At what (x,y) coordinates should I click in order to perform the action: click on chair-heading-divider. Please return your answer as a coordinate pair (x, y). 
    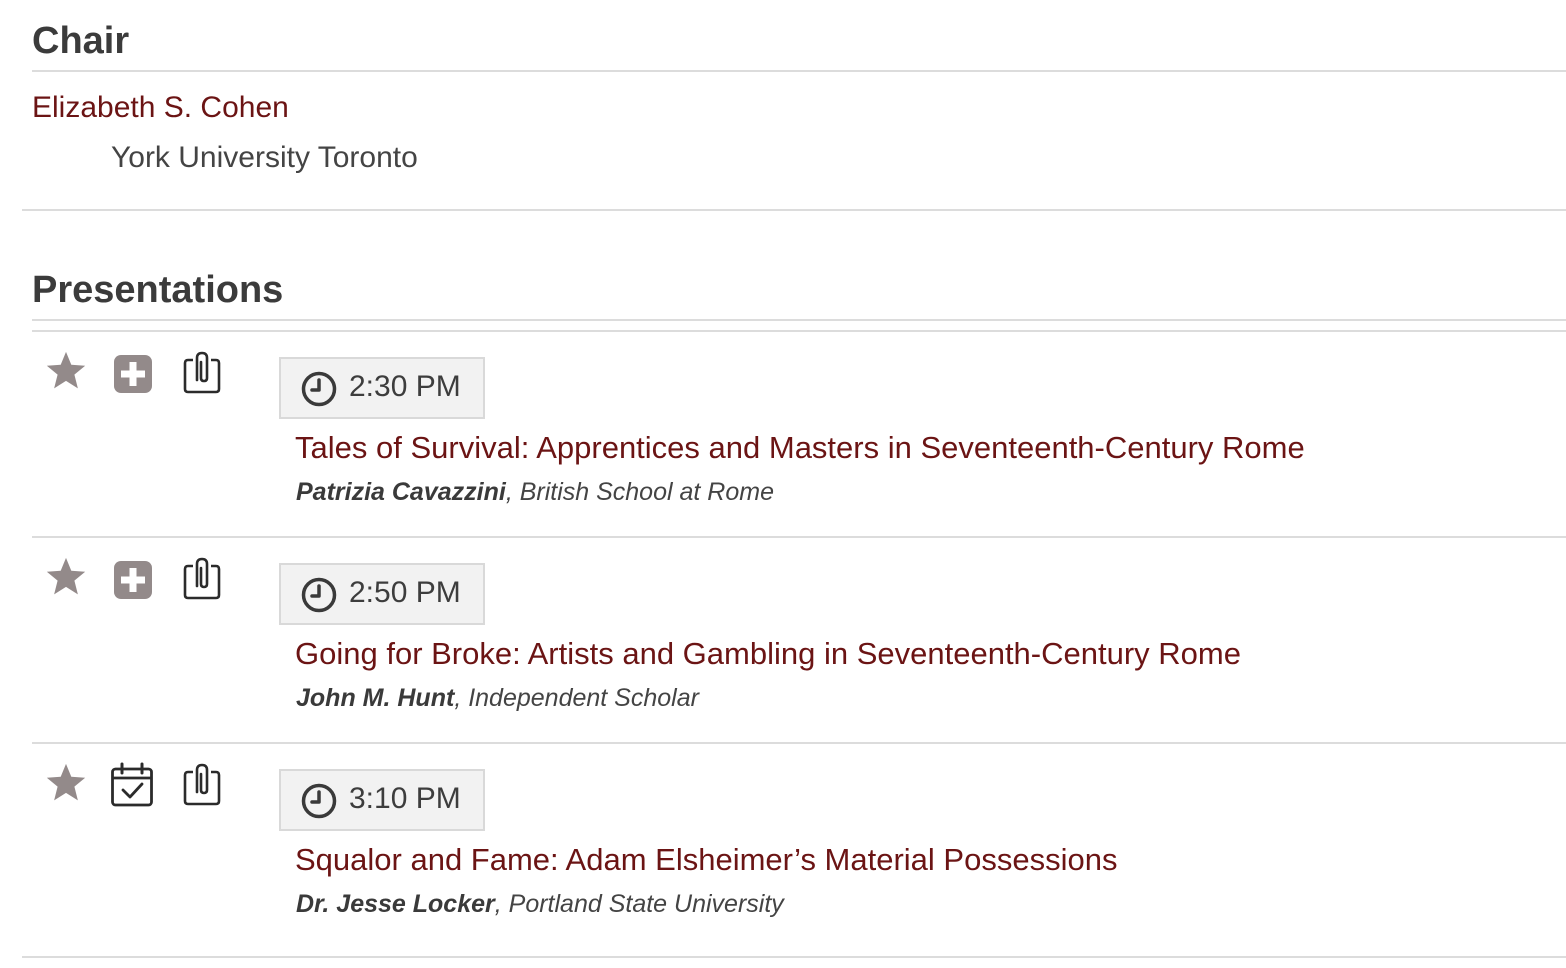
    Looking at the image, I should click on (799, 71).